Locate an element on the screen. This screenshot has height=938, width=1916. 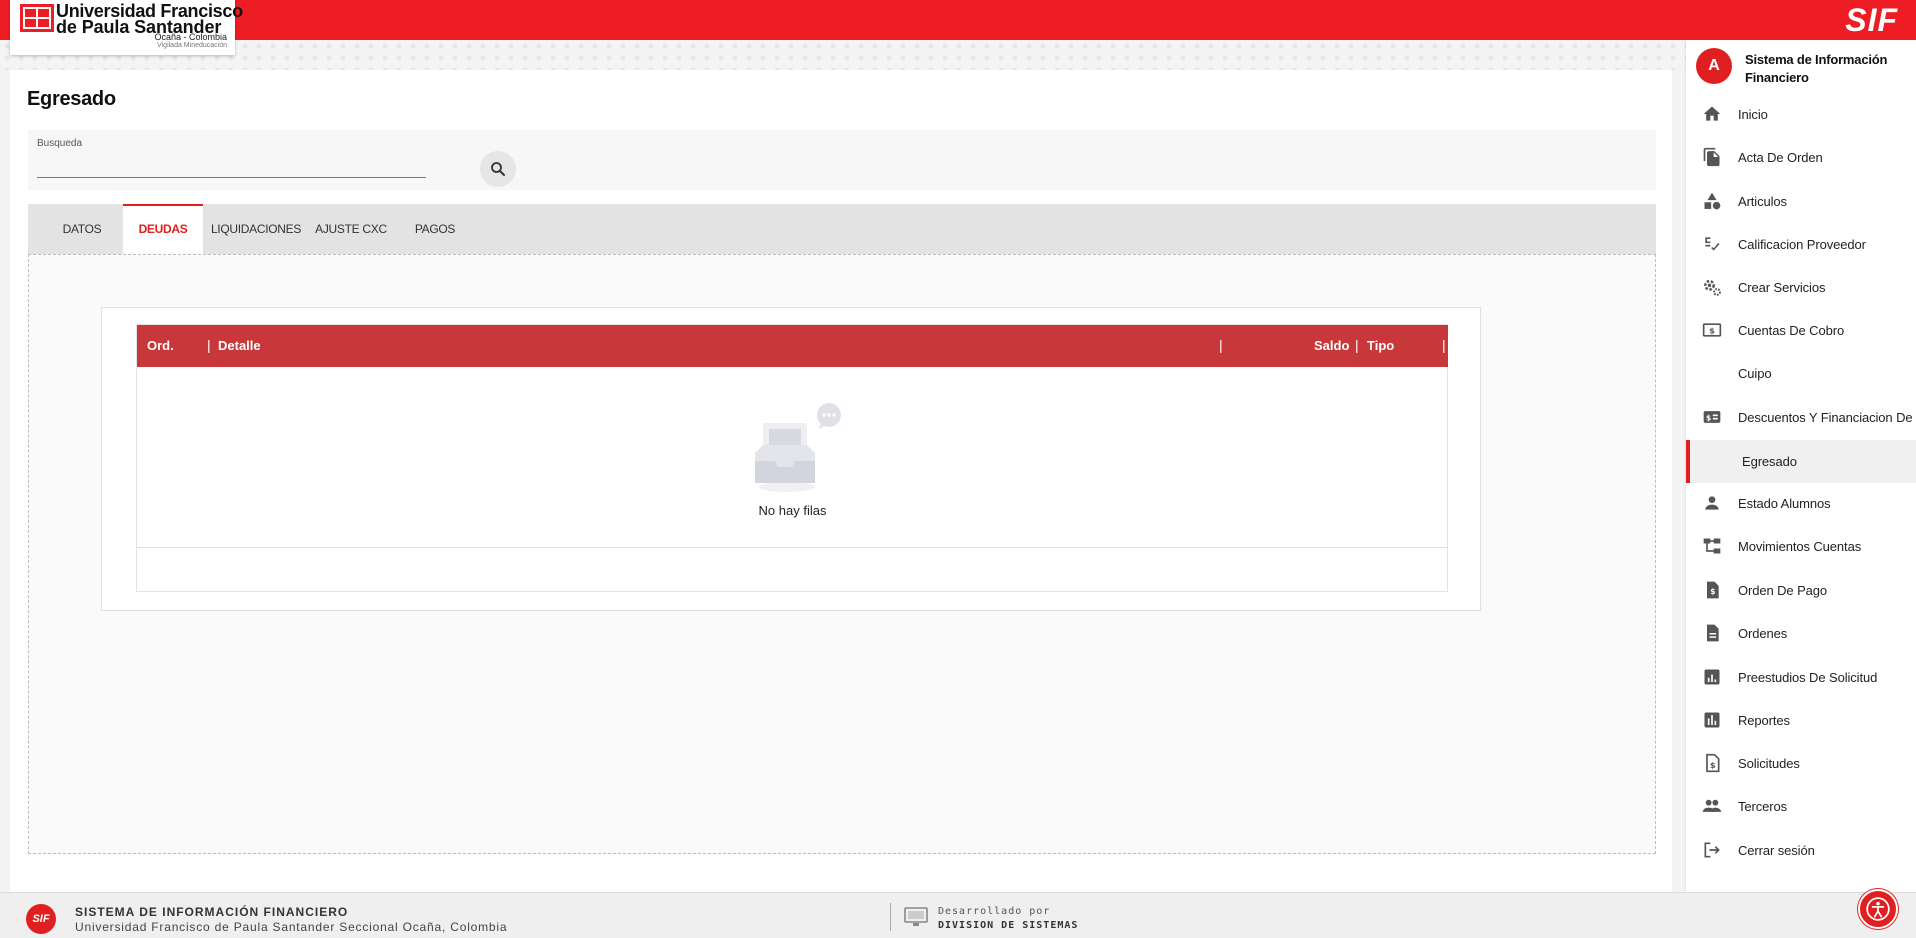
sidebar-item-solicitudes: $ Solicitudes is located at coordinates (1801, 763).